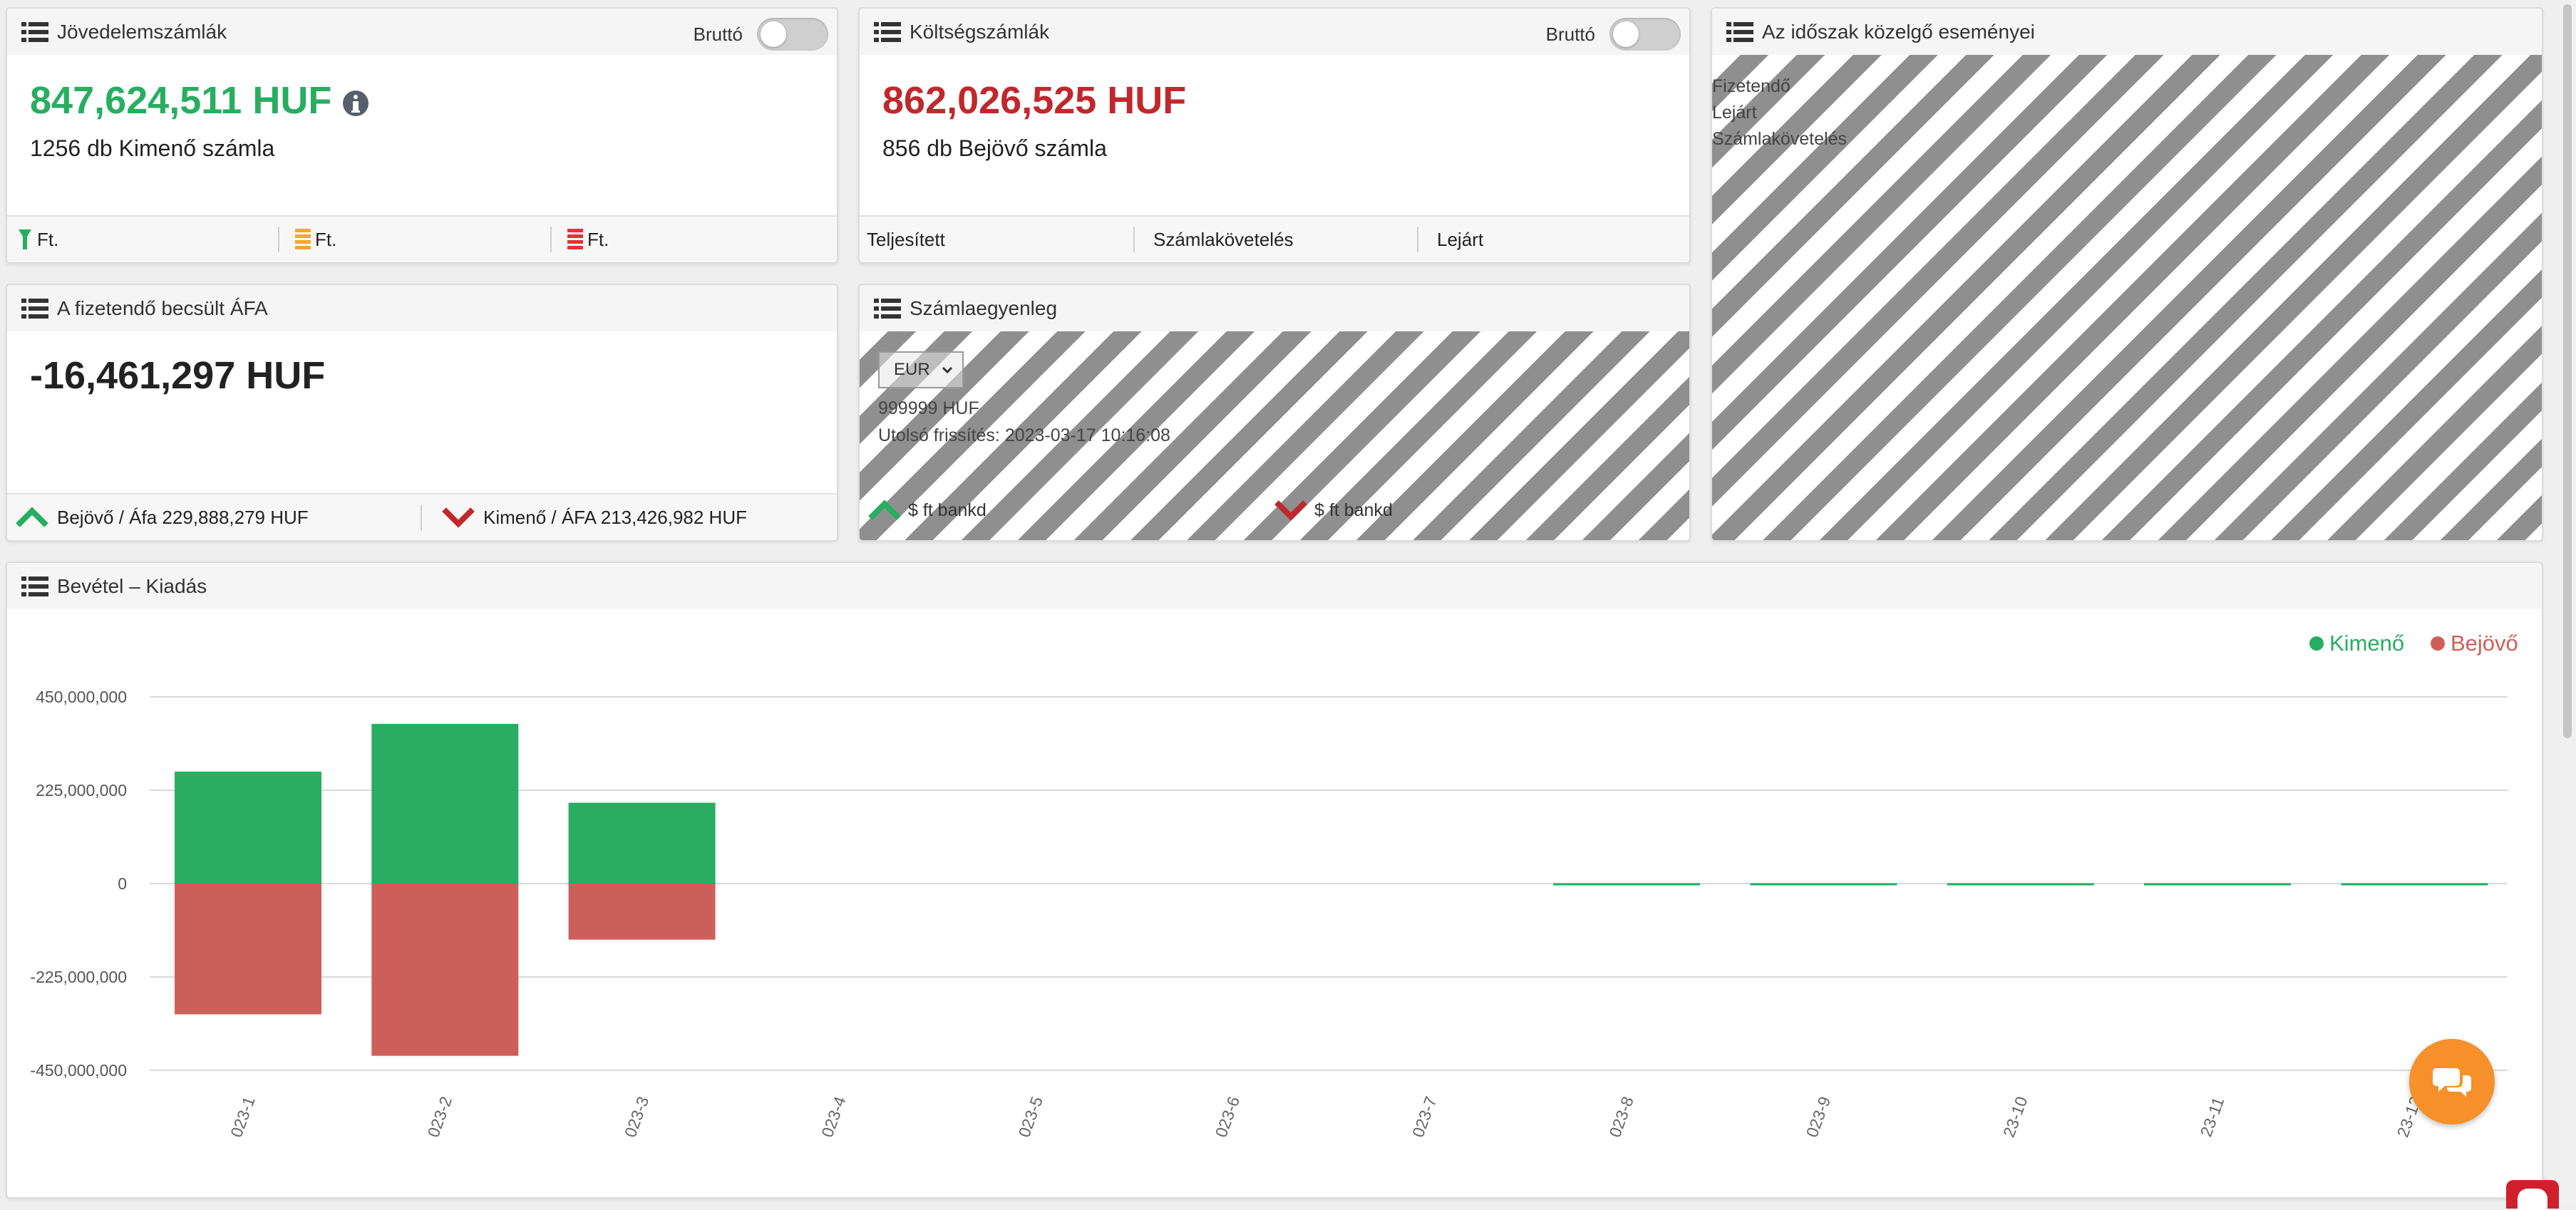  Describe the element at coordinates (81, 697) in the screenshot. I see `y-tick-label: 450,000,000` at that location.